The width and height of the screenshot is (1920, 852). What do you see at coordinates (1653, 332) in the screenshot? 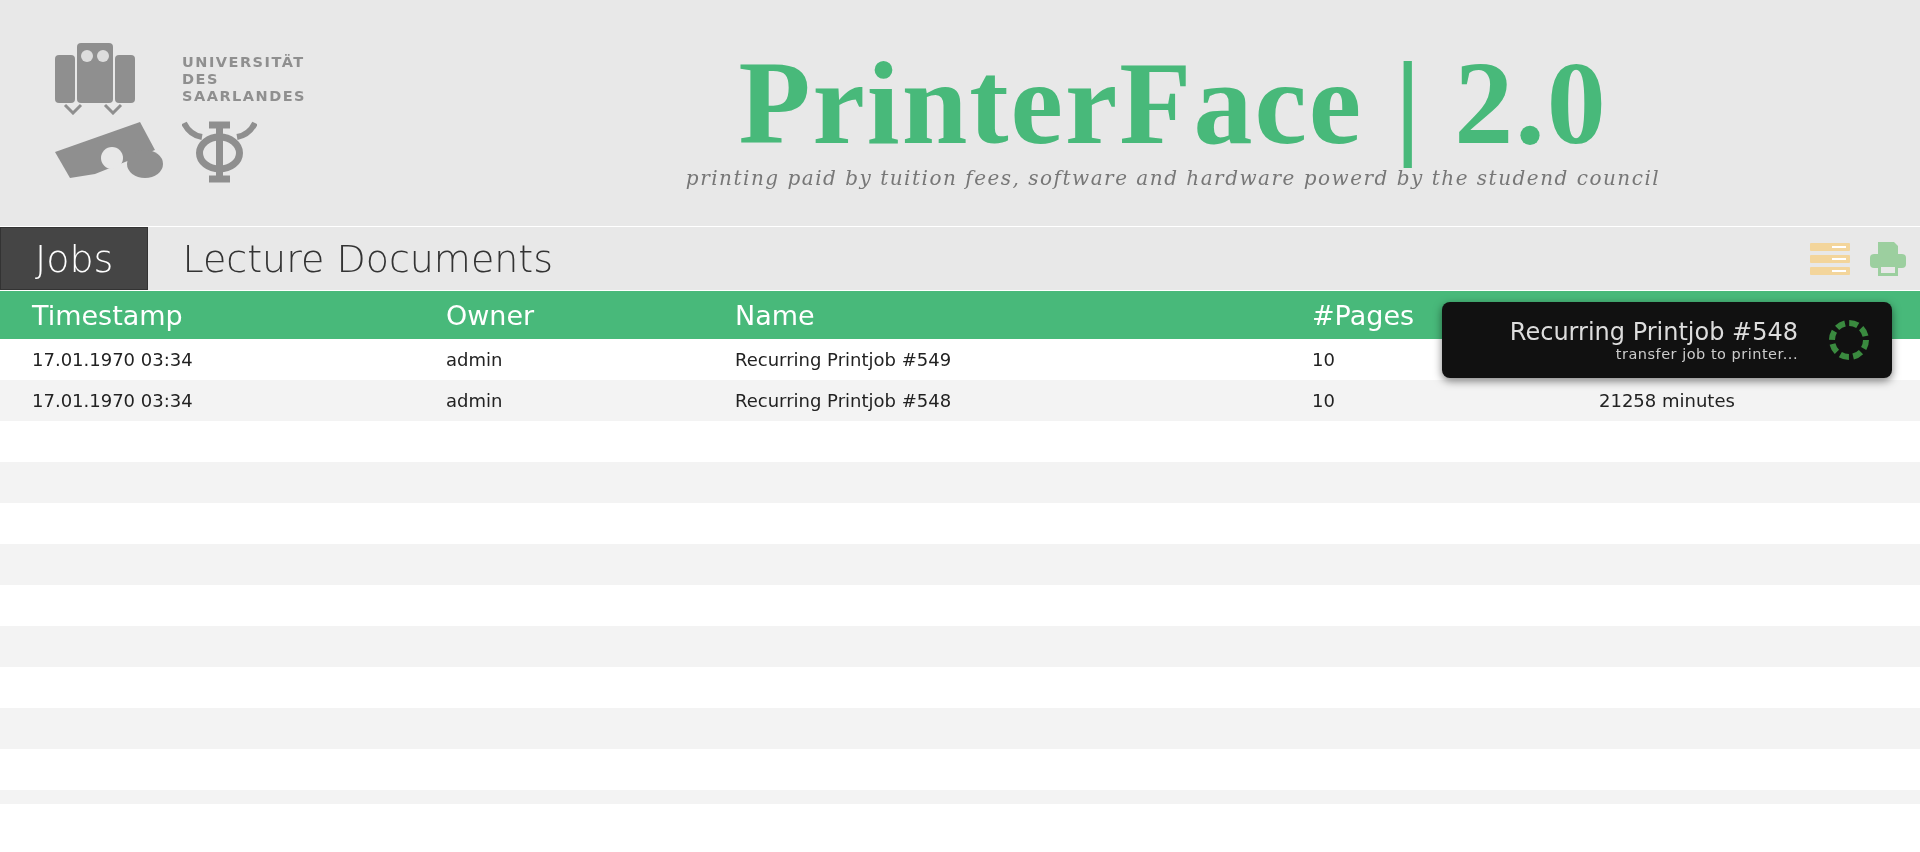
I see `toast-title: Recurring Printjob #548` at bounding box center [1653, 332].